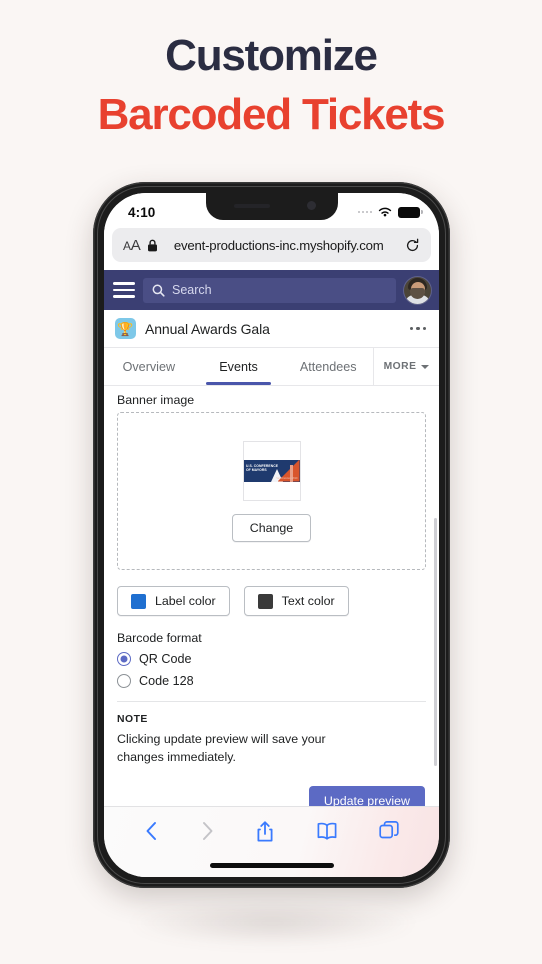 This screenshot has width=542, height=964. What do you see at coordinates (410, 212) in the screenshot?
I see `battery-full-icon` at bounding box center [410, 212].